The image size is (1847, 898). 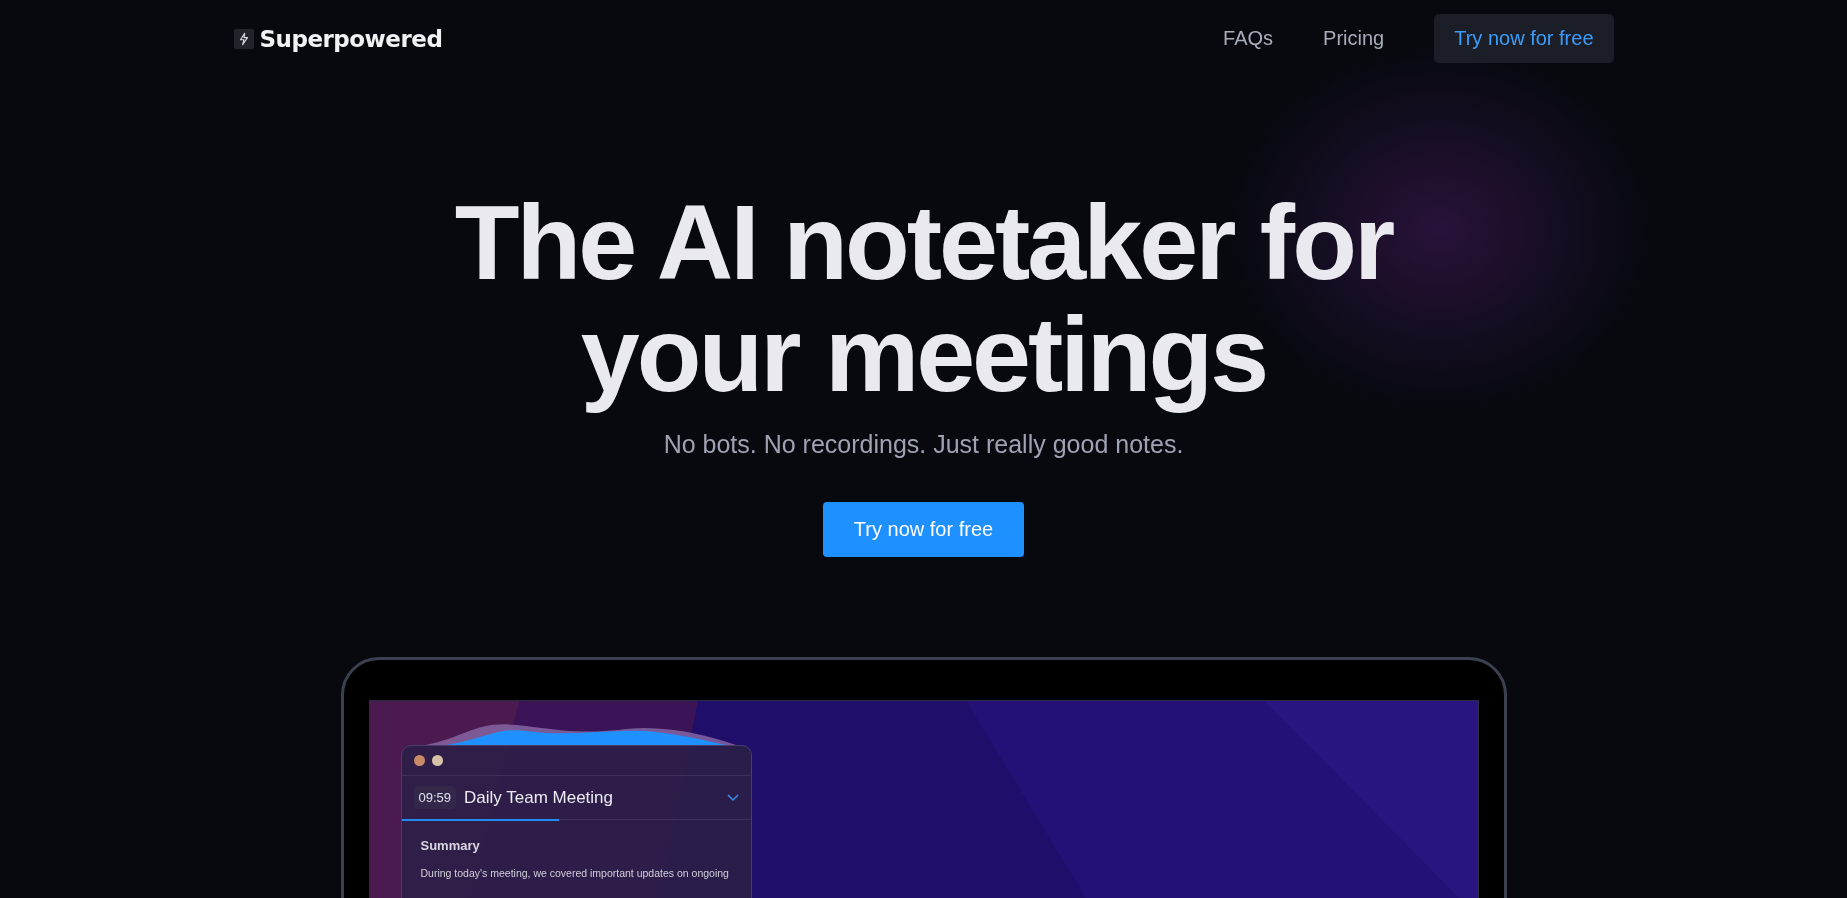 I want to click on meeting-title: Daily Team Meeting, so click(x=539, y=797).